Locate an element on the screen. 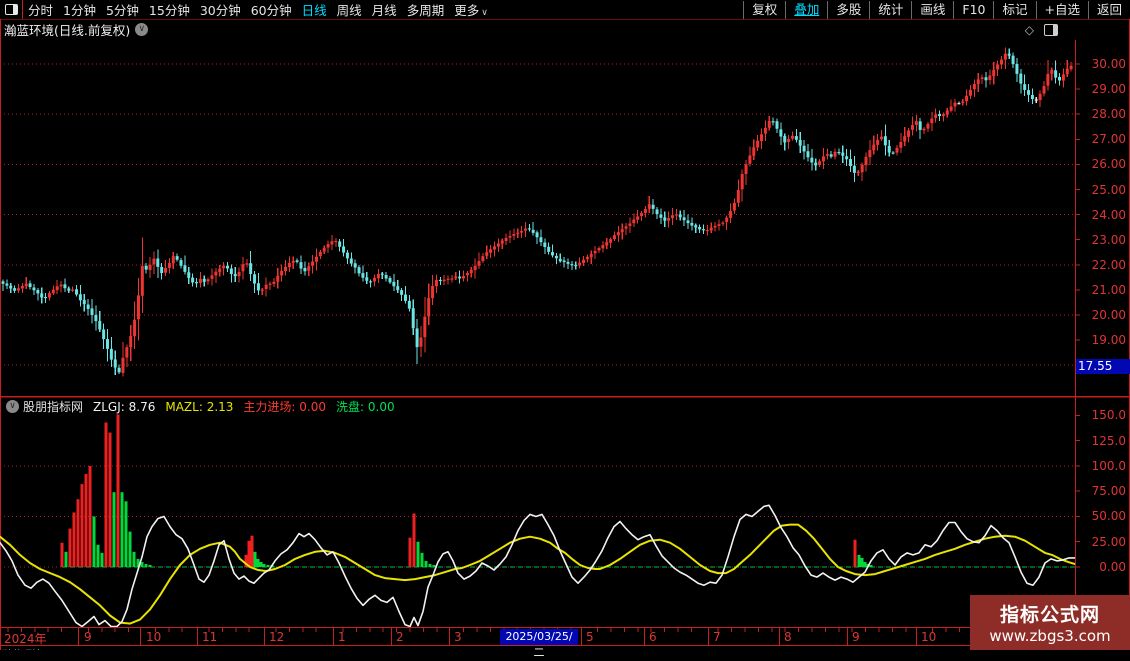  toolbar-item-统计: 统计 is located at coordinates (890, 9).